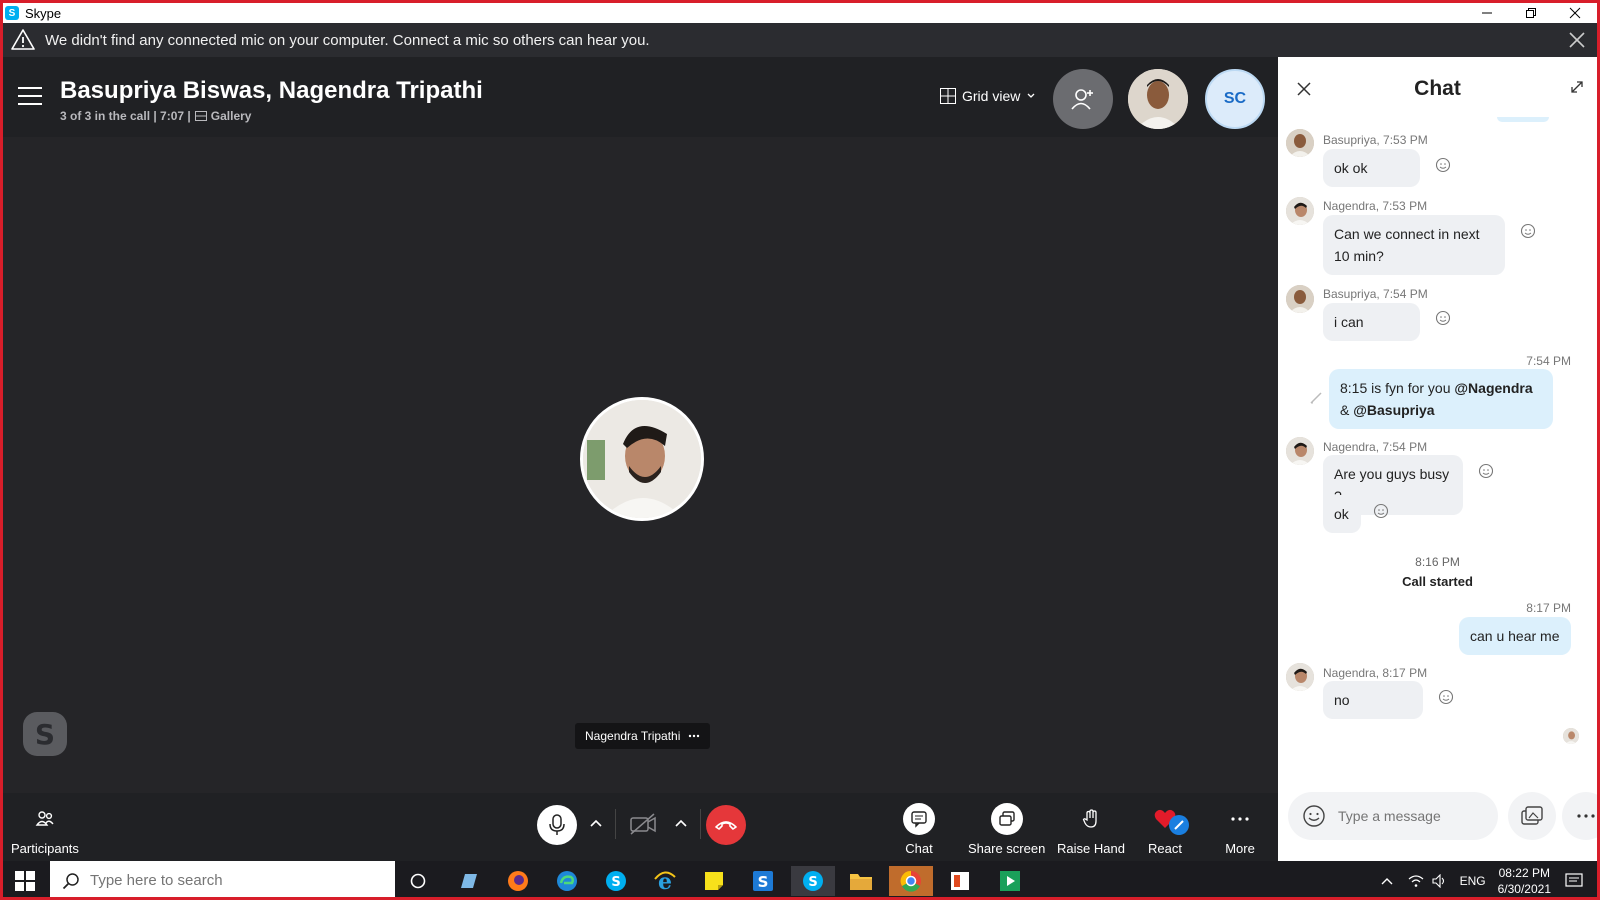 The height and width of the screenshot is (900, 1600). What do you see at coordinates (1371, 322) in the screenshot?
I see `message-bubble: i can` at bounding box center [1371, 322].